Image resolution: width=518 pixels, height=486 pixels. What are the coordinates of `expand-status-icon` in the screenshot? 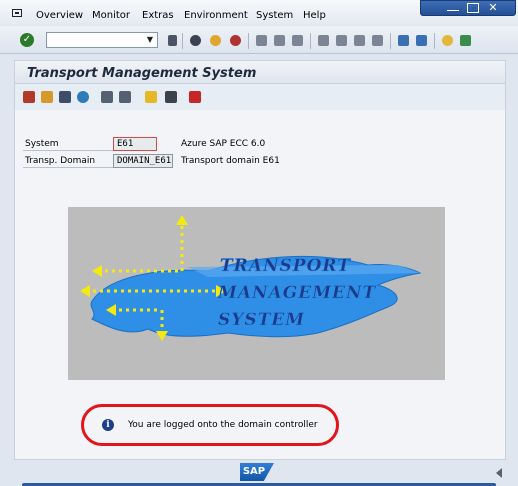 It's located at (499, 473).